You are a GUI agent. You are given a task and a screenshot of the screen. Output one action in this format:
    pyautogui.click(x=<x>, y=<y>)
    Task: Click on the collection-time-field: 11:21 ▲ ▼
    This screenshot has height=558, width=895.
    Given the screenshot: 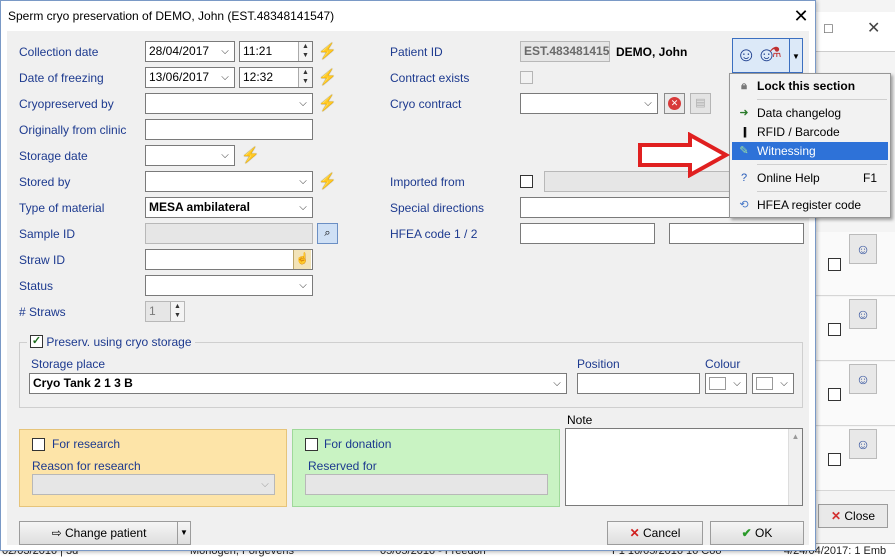 What is the action you would take?
    pyautogui.click(x=276, y=51)
    